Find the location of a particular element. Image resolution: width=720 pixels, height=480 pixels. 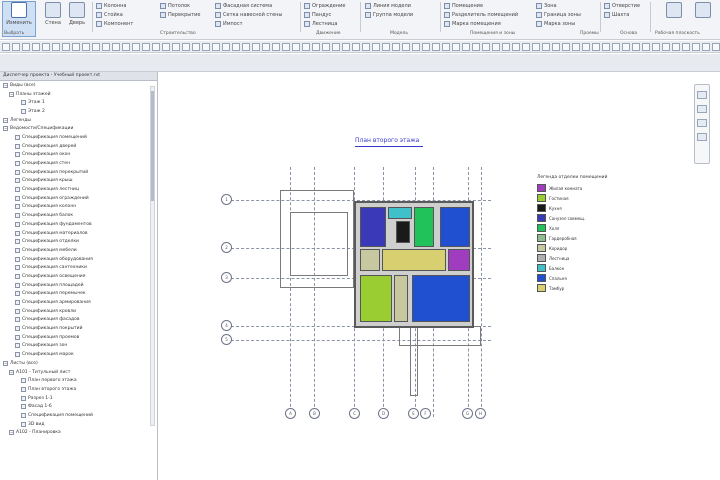

browser-tree-item: Фасад 1-6 is located at coordinates (78, 406).